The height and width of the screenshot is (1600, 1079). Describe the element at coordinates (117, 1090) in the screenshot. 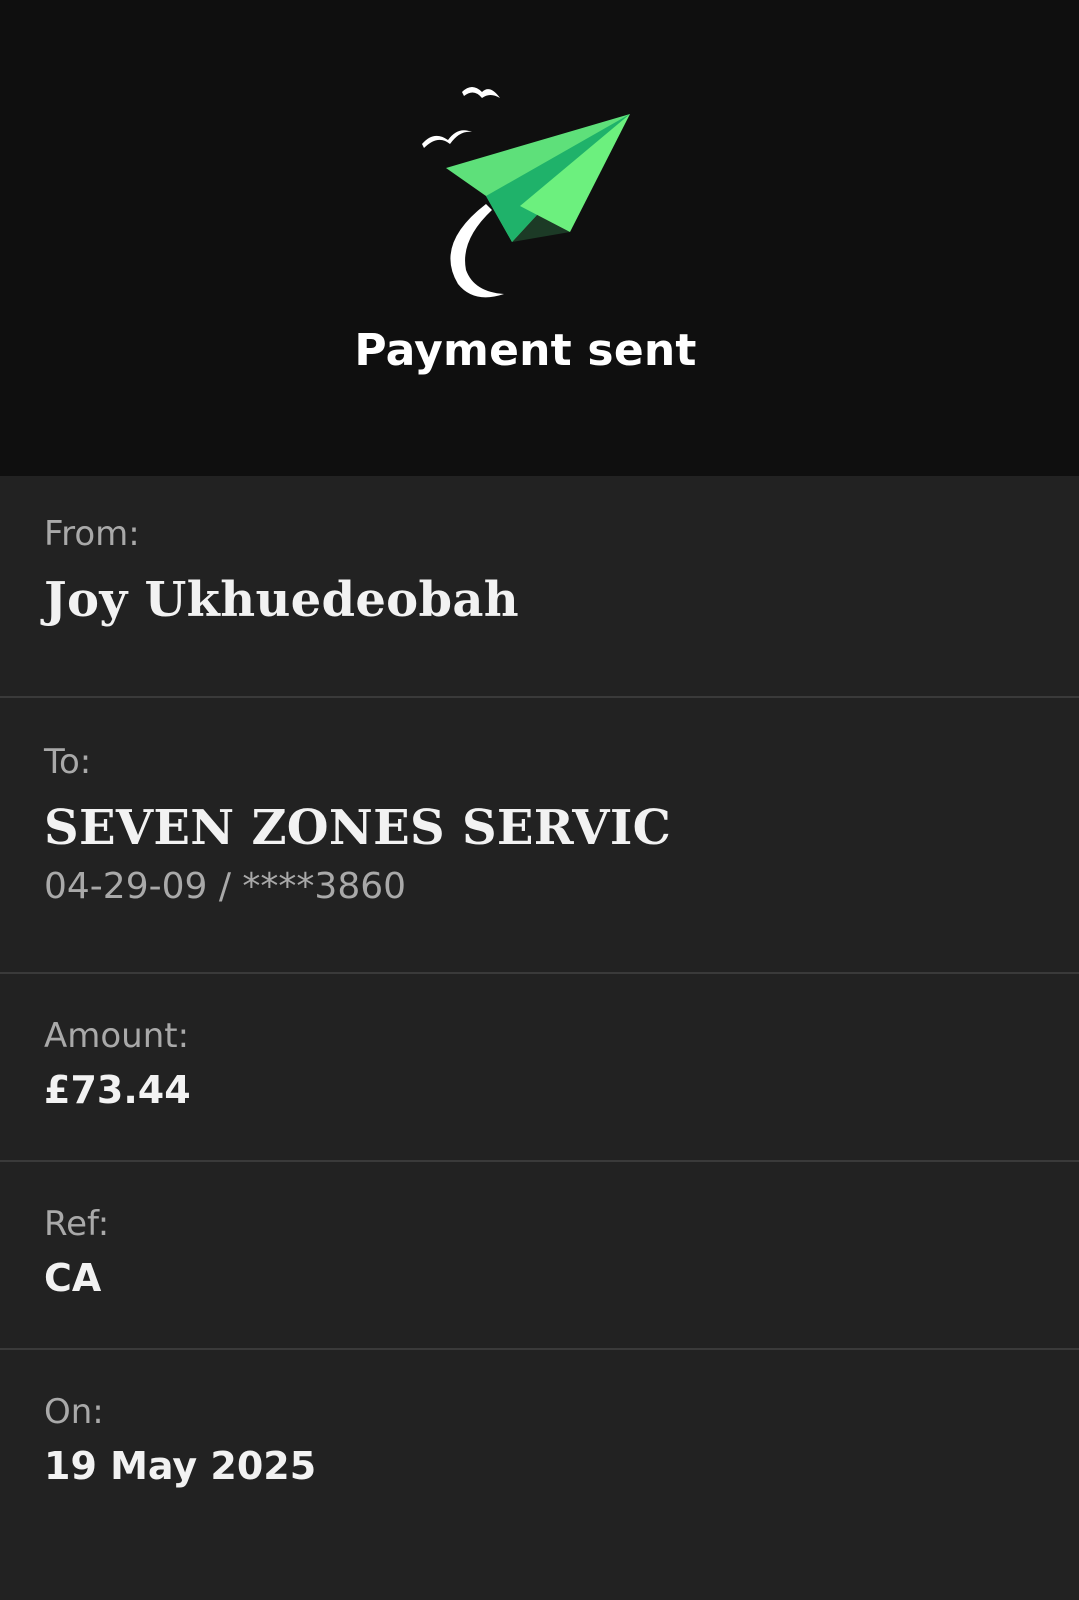

I see `amount-value: £73.44` at that location.